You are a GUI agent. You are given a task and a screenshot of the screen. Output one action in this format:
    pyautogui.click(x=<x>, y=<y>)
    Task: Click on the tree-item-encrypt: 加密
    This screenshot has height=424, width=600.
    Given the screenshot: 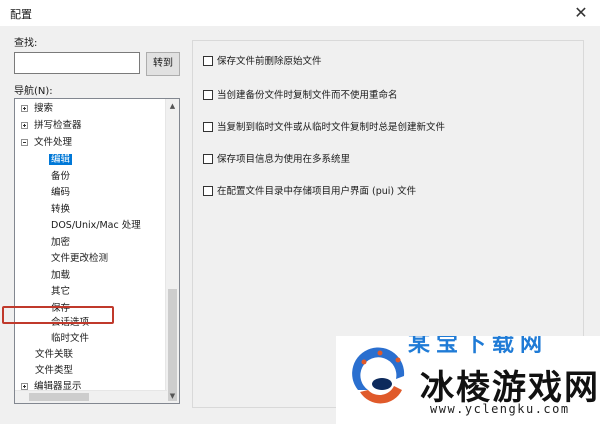 What is the action you would take?
    pyautogui.click(x=60, y=243)
    